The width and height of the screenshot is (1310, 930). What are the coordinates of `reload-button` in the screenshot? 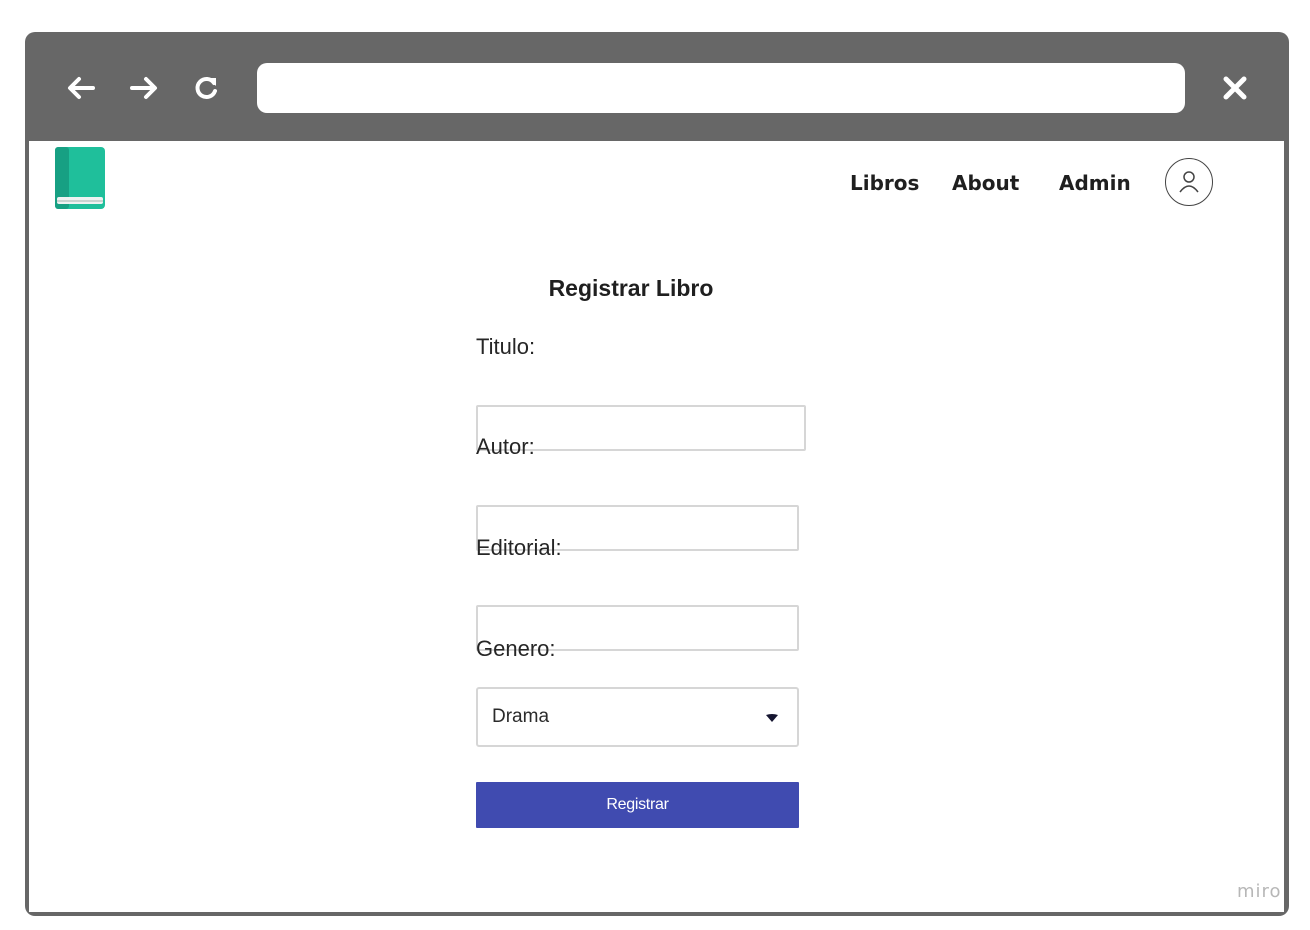 It's located at (207, 88).